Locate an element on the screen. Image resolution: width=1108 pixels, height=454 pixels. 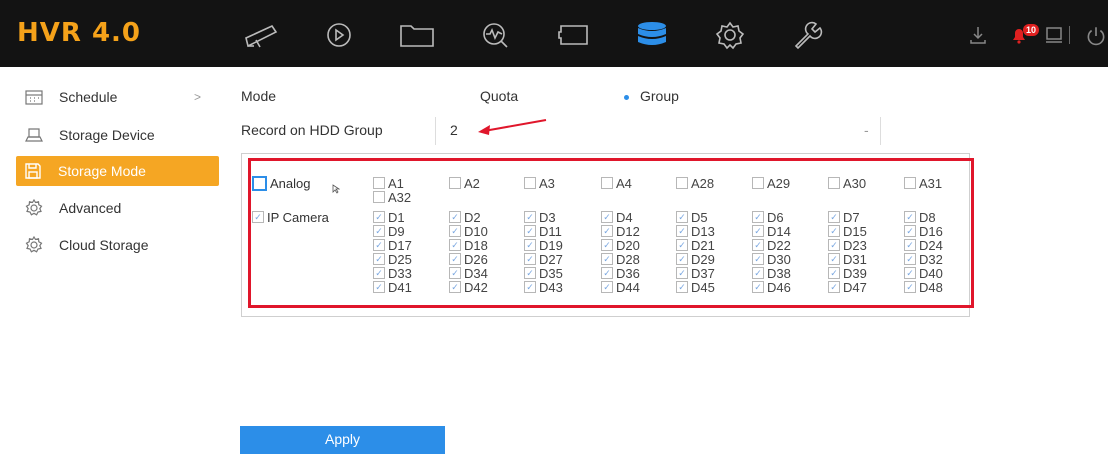
channel-checkbox: ✓ D14 is located at coordinates (771, 231).